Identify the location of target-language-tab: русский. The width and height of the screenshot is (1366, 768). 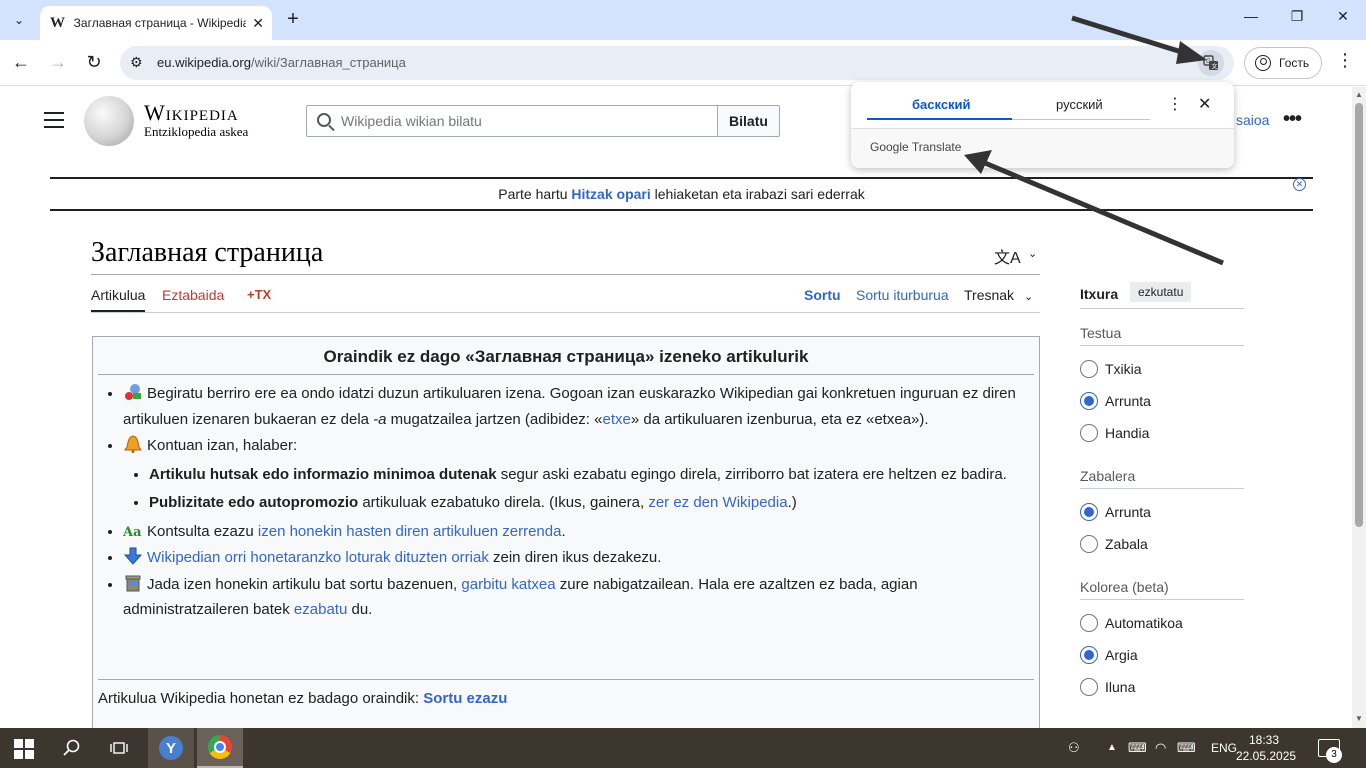
(1079, 104).